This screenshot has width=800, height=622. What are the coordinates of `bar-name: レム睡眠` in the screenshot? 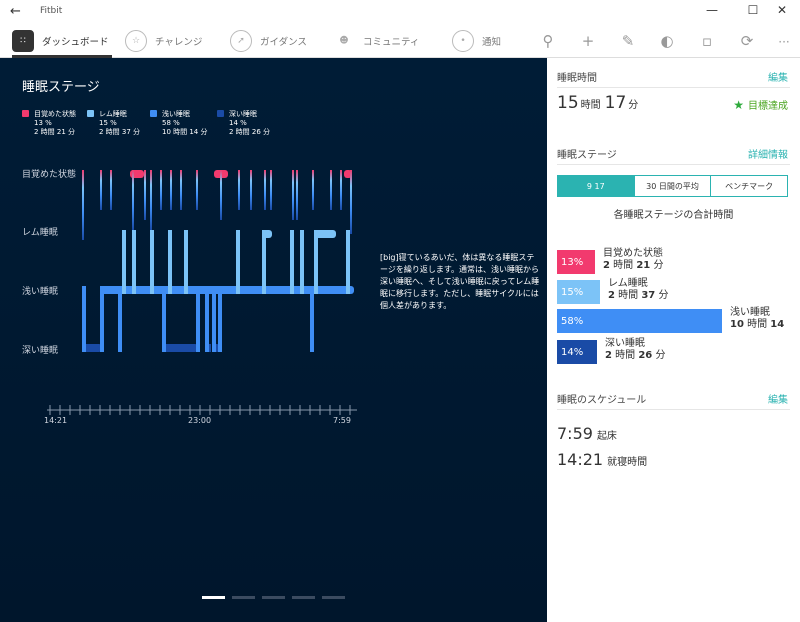 It's located at (628, 283).